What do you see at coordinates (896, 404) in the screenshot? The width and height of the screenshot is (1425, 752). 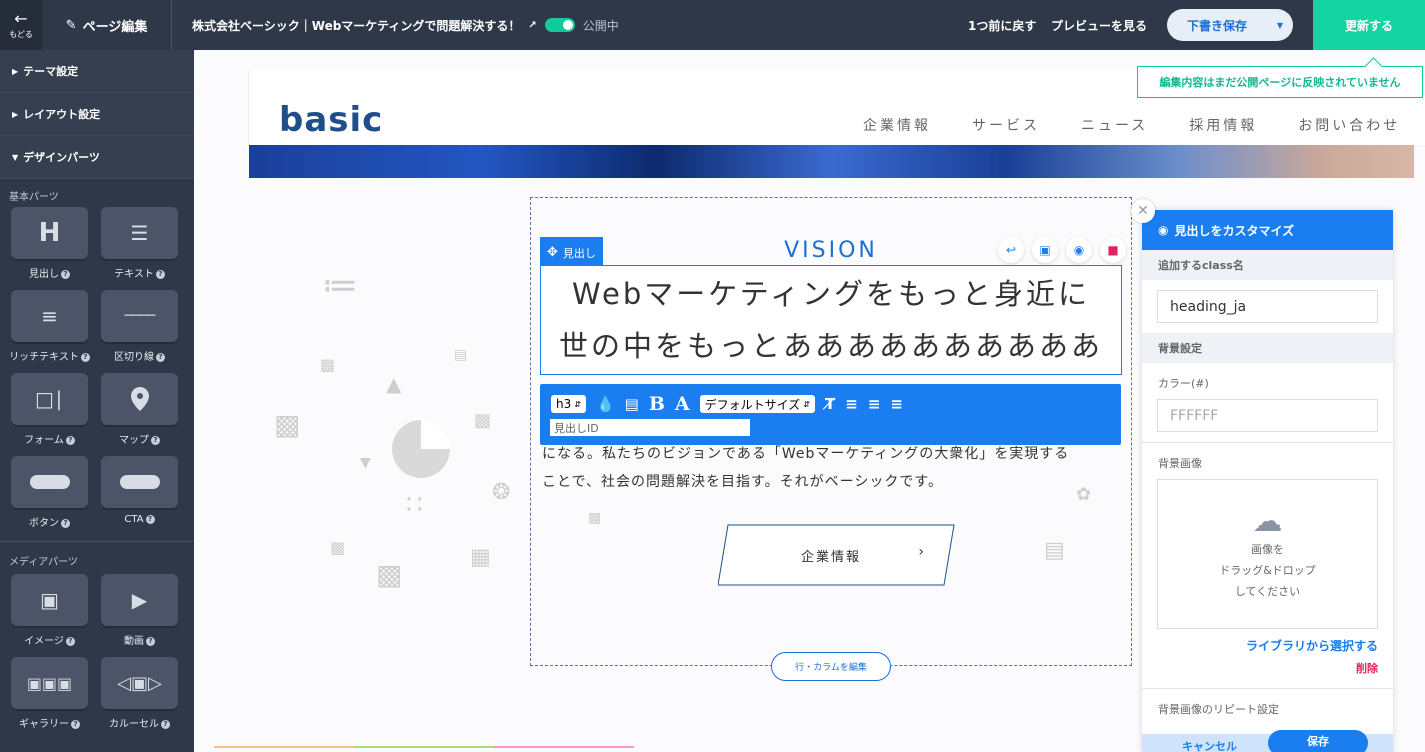 I see `align-right-icon: ≡` at bounding box center [896, 404].